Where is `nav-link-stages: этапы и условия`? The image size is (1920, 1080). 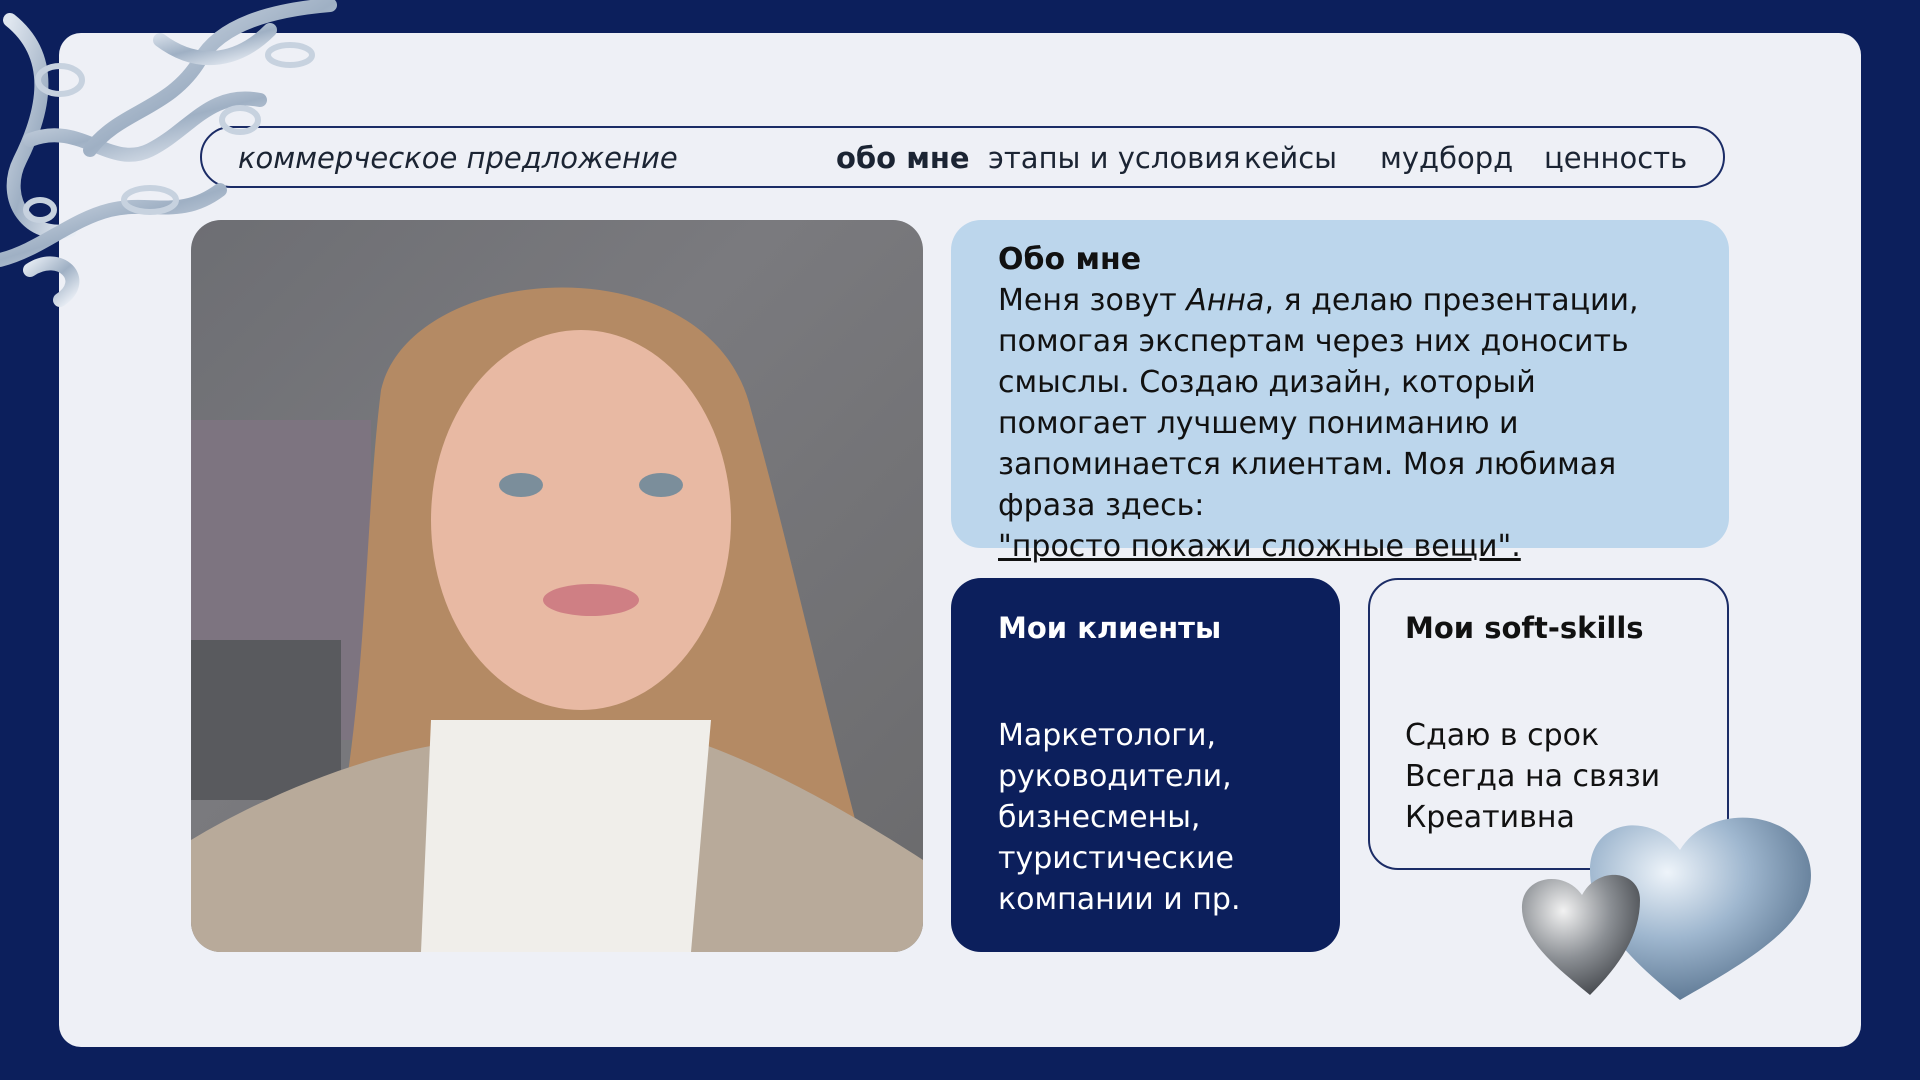
nav-link-stages: этапы и условия is located at coordinates (1114, 158).